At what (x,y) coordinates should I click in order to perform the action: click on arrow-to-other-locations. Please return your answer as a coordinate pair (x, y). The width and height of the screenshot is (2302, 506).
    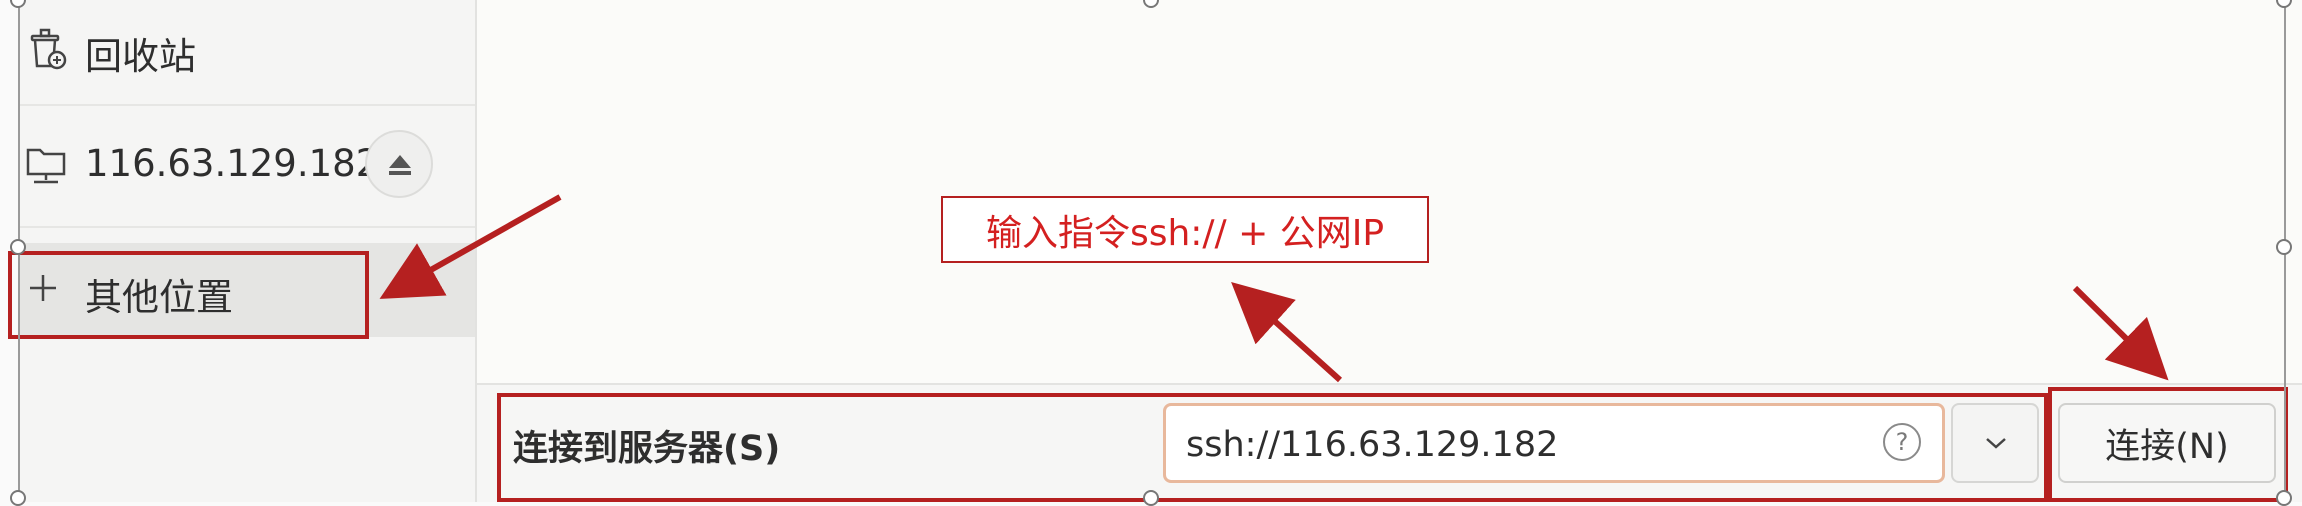
    Looking at the image, I should click on (470, 246).